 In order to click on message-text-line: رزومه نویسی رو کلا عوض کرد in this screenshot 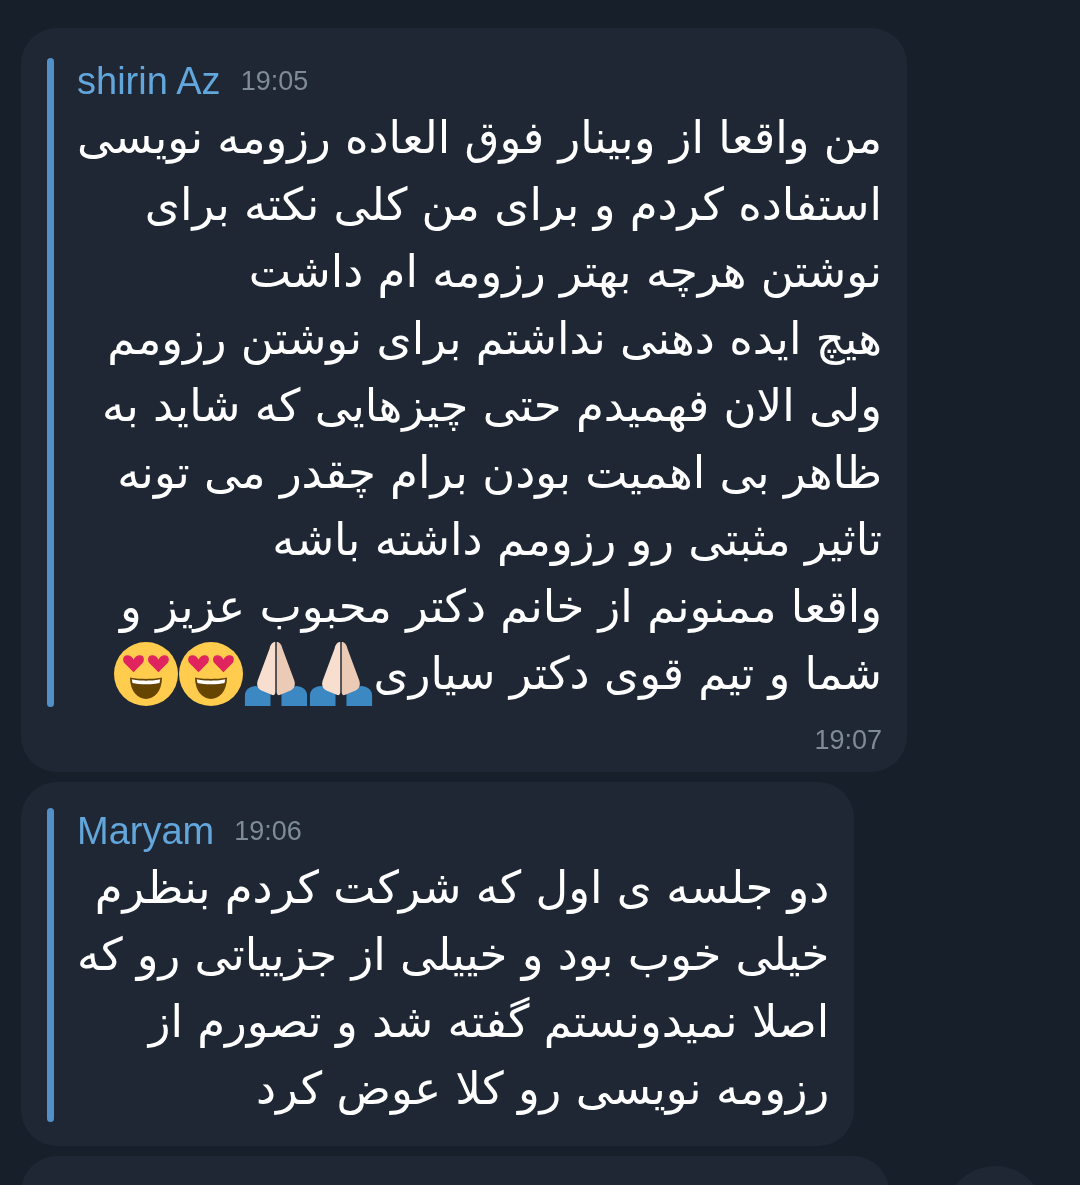, I will do `click(542, 1089)`.